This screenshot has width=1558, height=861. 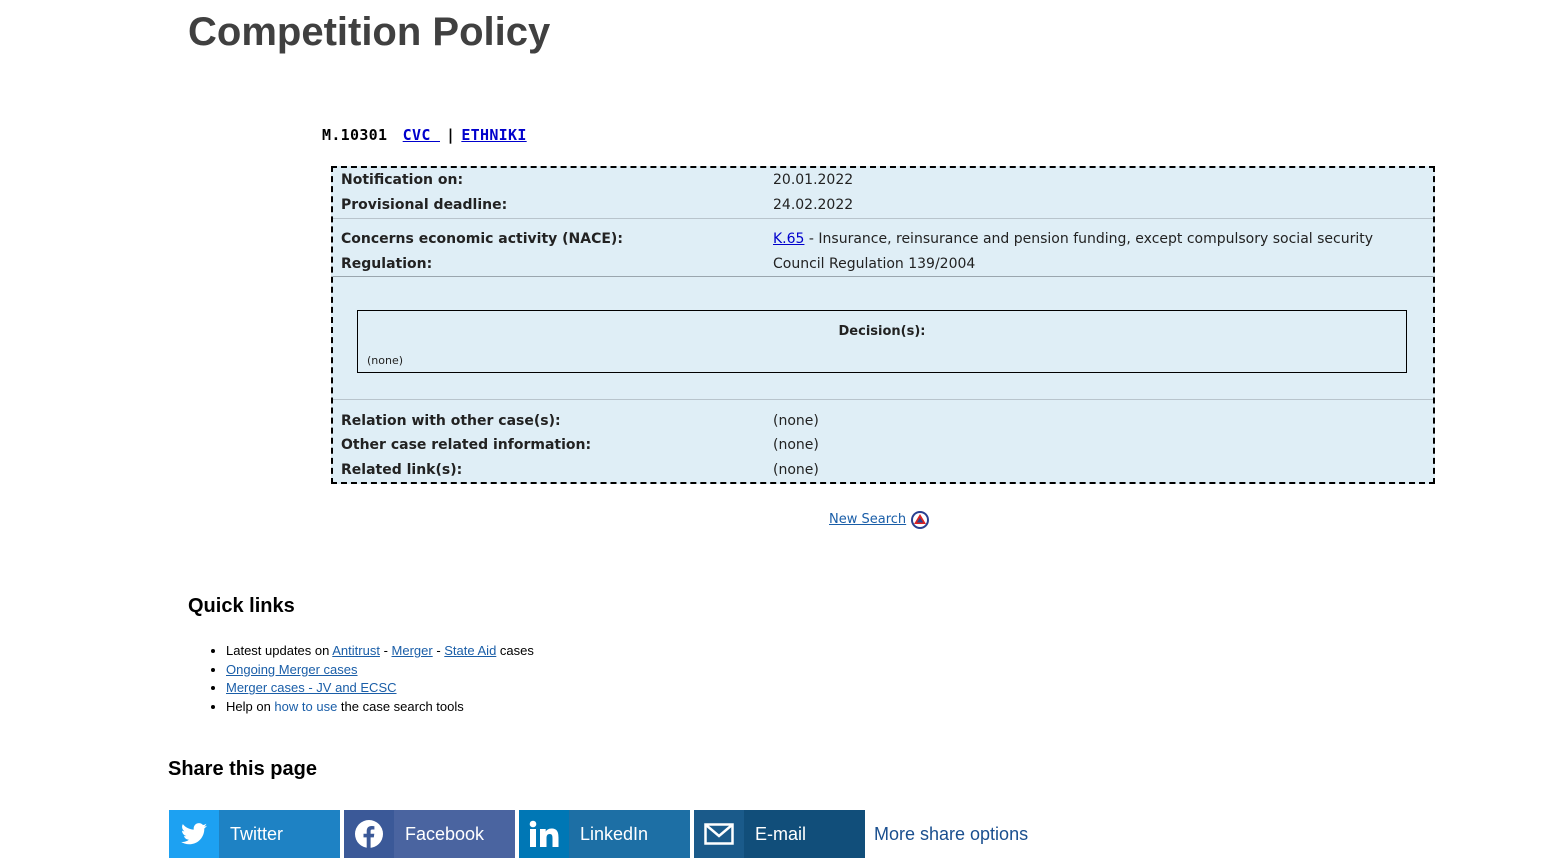 I want to click on ongoing-merger-cases-link: Ongoing Merger cases, so click(x=292, y=669).